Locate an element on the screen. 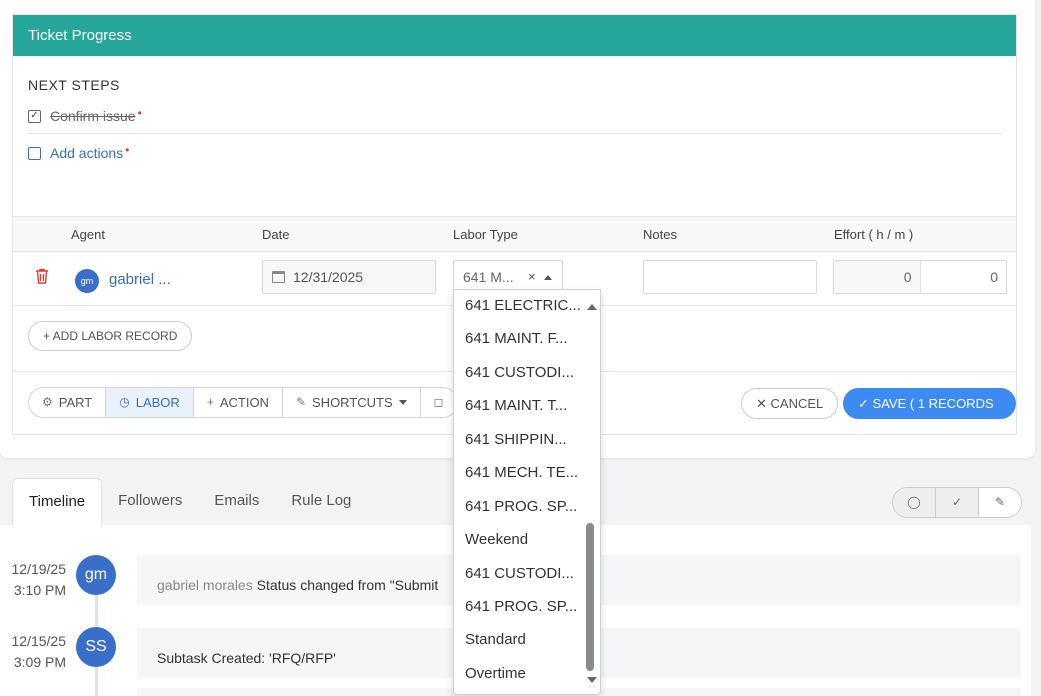  dropdown-option: Weekend is located at coordinates (496, 539).